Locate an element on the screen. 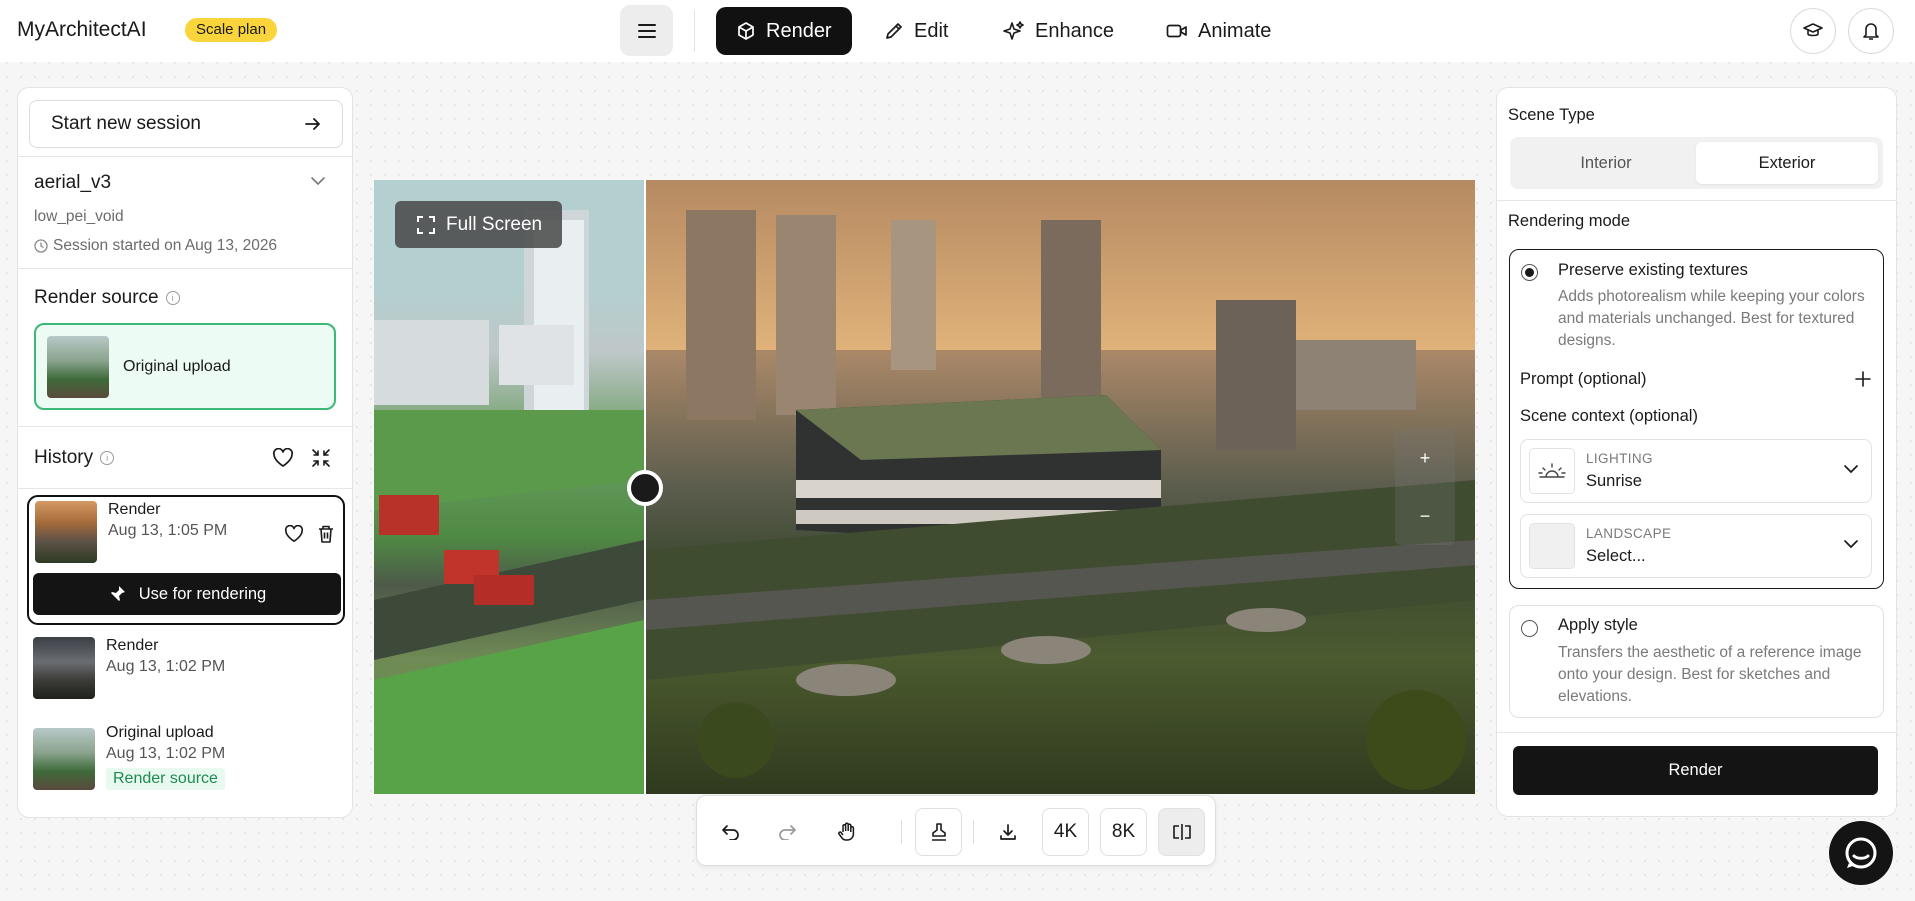  tab-render: Render is located at coordinates (784, 31).